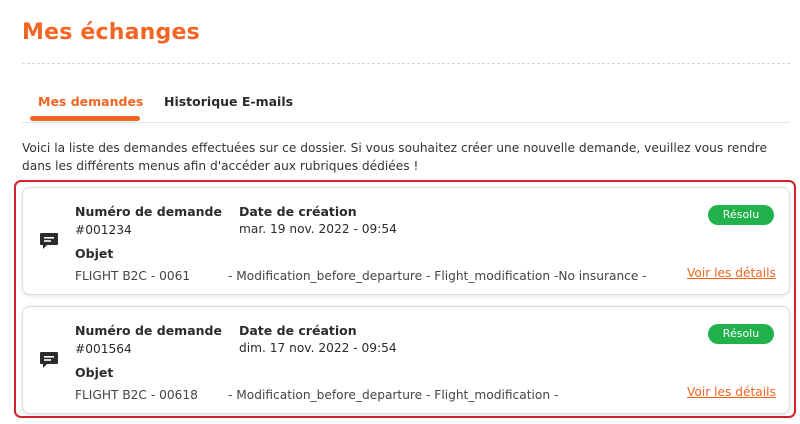 The width and height of the screenshot is (800, 424). Describe the element at coordinates (133, 276) in the screenshot. I see `object-code: FLIGHT B2C - 0061` at that location.